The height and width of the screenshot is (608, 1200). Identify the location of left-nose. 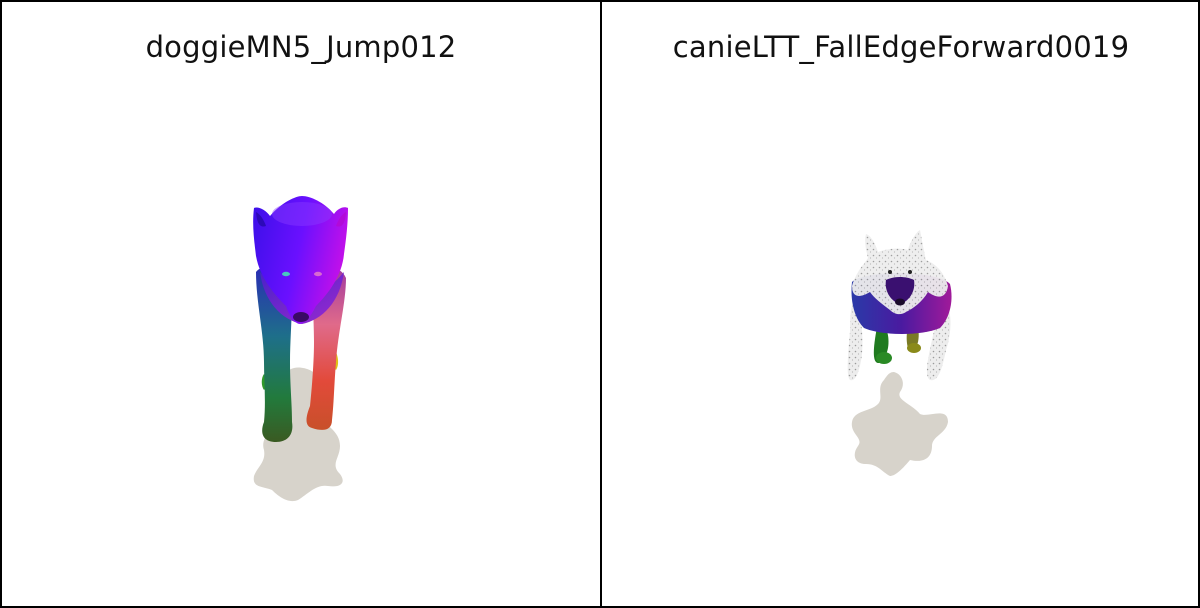
(301, 317).